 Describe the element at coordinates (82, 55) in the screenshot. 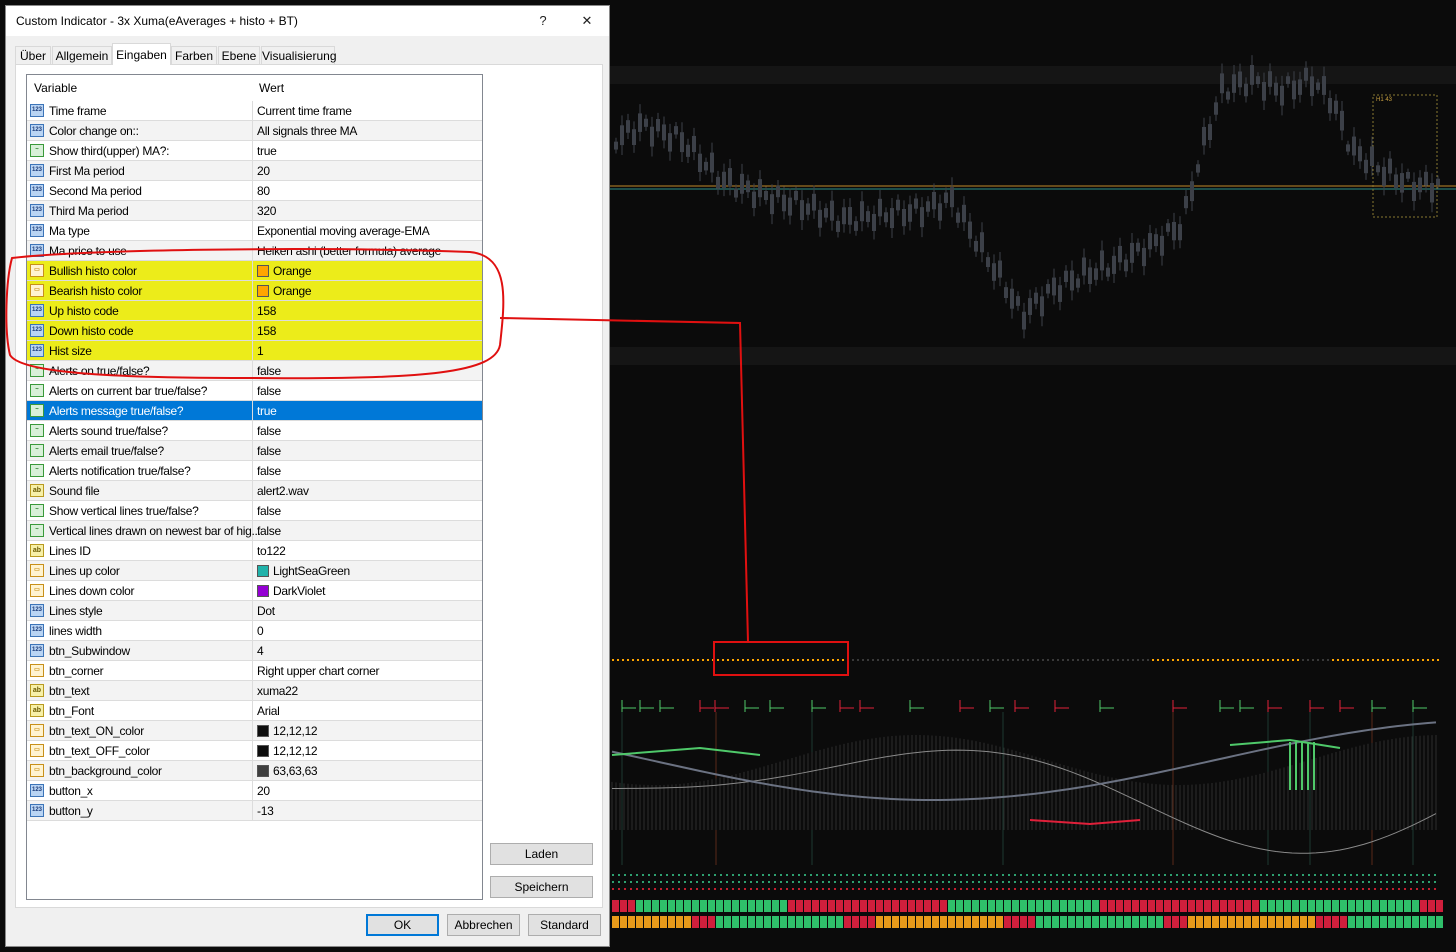

I see `tab-allgemein: Allgemein` at that location.